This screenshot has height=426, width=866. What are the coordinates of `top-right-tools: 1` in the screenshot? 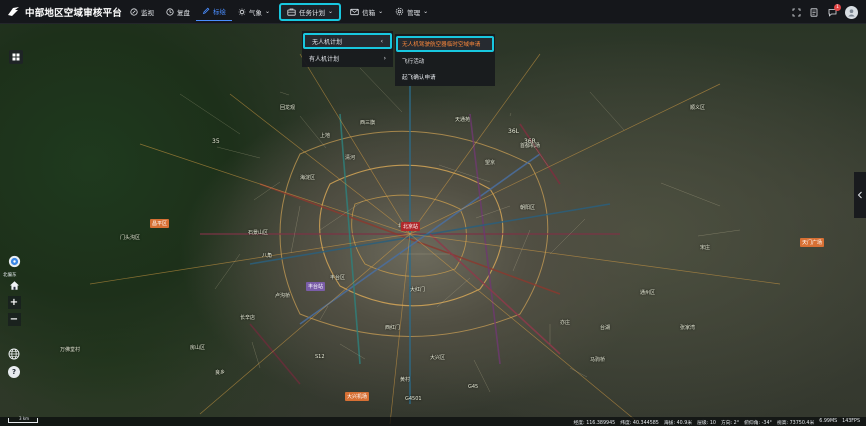 It's located at (828, 12).